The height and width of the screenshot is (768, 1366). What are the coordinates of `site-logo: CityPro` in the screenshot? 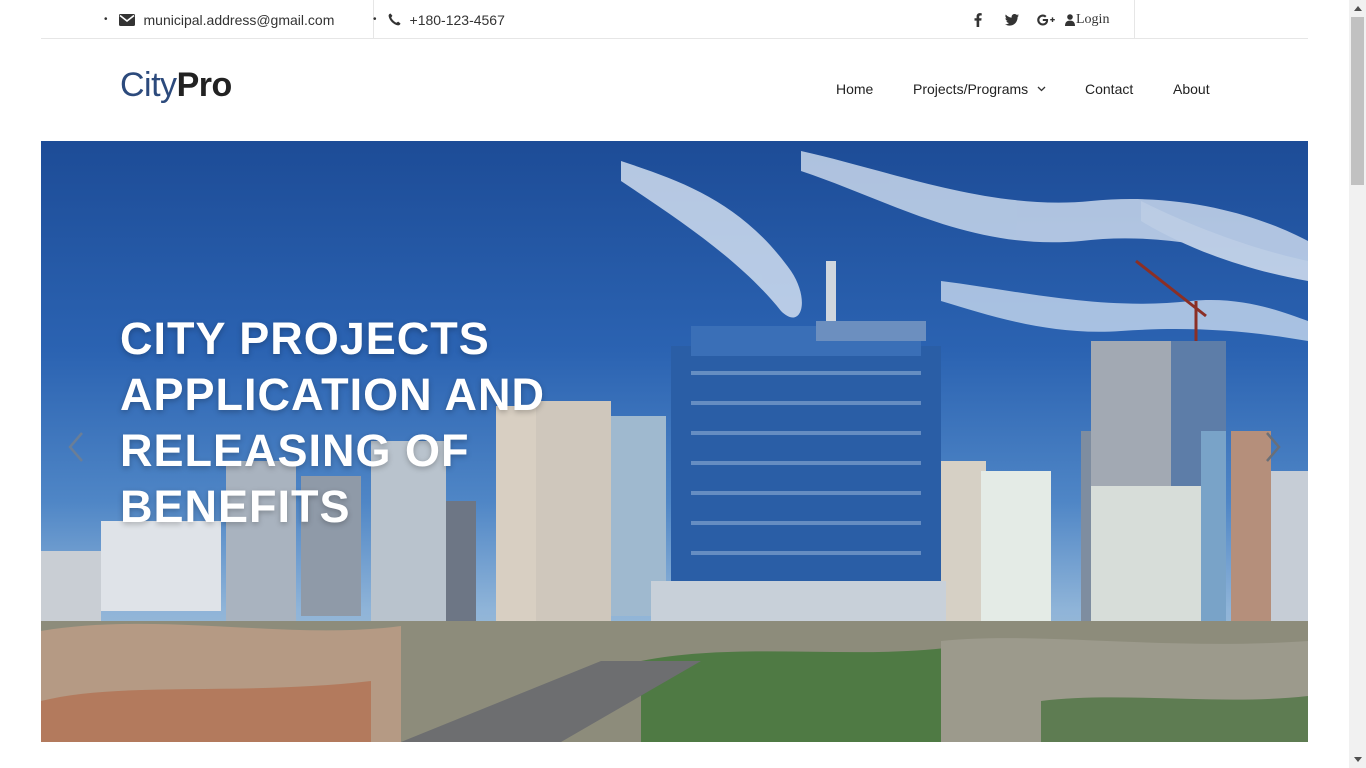 It's located at (176, 85).